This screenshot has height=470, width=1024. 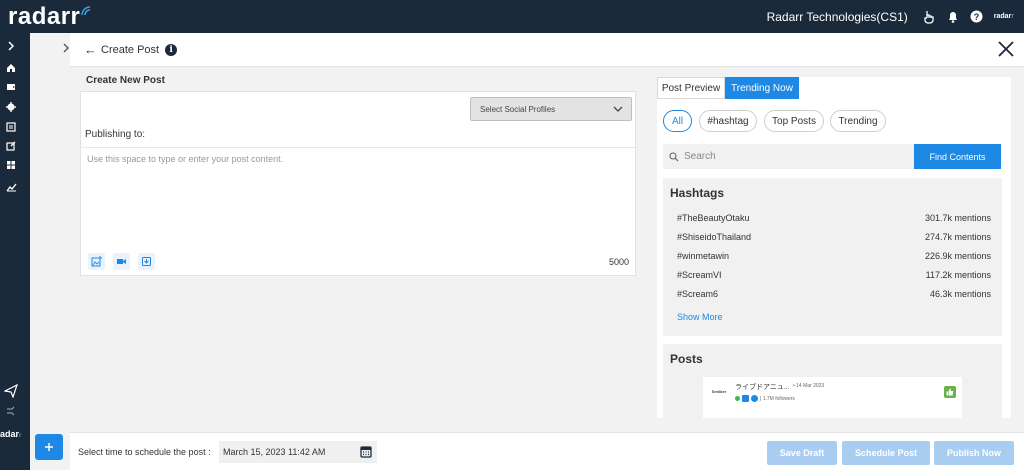 What do you see at coordinates (953, 17) in the screenshot?
I see `bell-icon` at bounding box center [953, 17].